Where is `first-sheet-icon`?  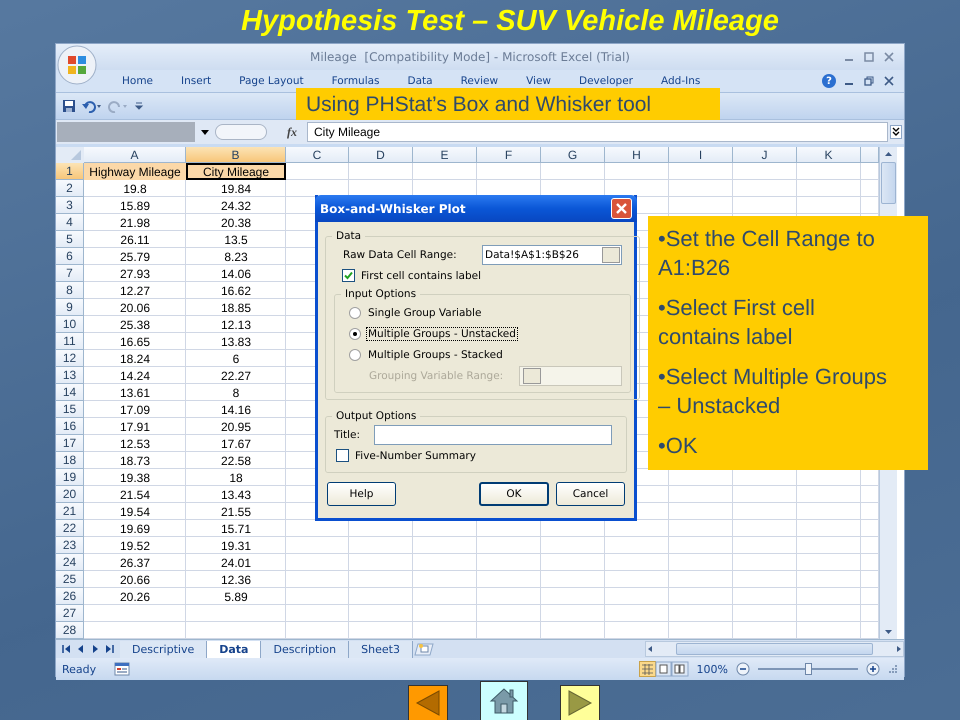 first-sheet-icon is located at coordinates (67, 649).